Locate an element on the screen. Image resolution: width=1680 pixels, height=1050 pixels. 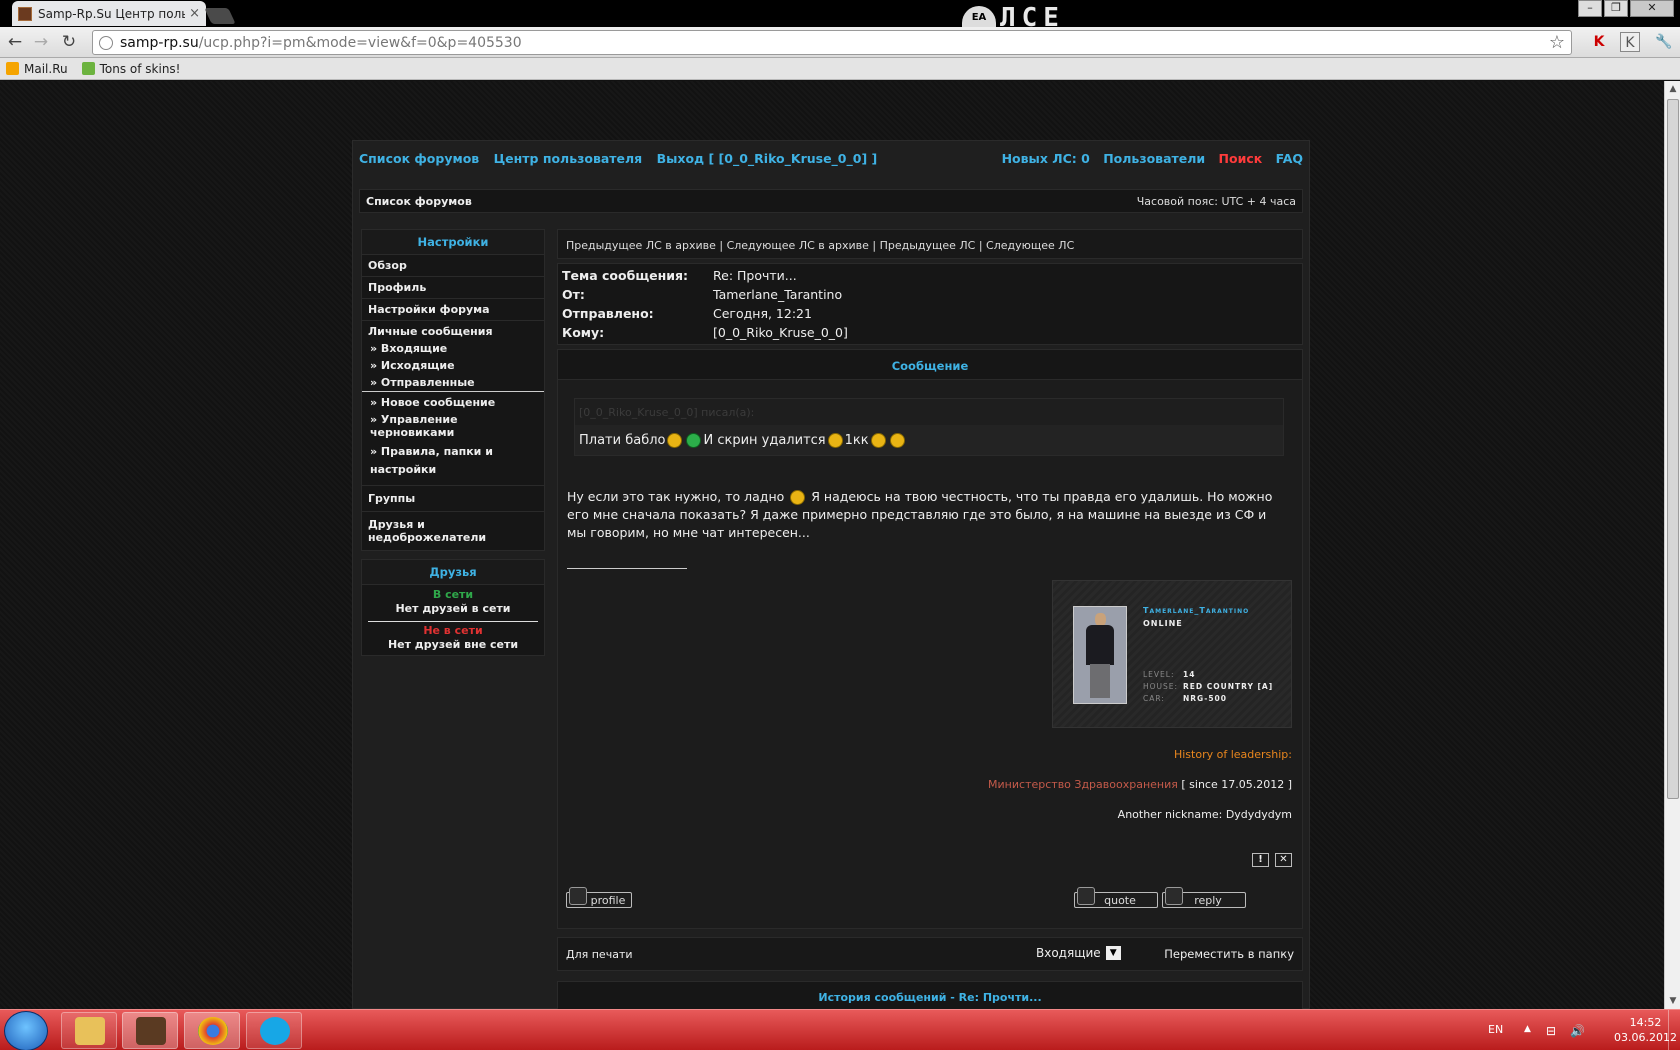
bookmark-label: Mail.Ru is located at coordinates (46, 68).